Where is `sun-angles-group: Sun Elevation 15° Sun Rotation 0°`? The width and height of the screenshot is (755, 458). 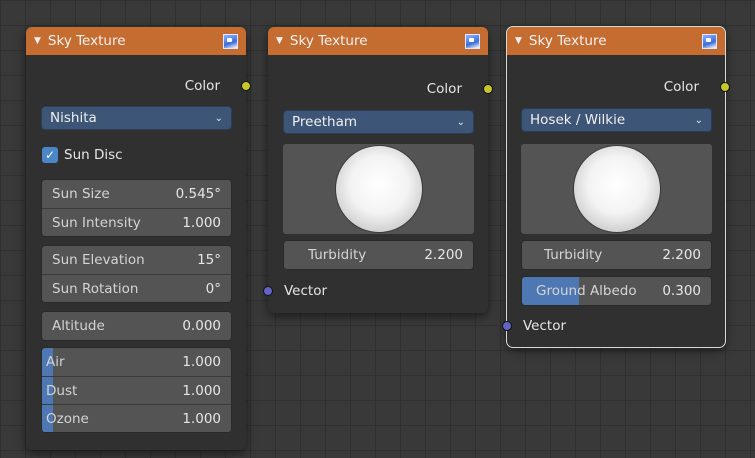 sun-angles-group: Sun Elevation 15° Sun Rotation 0° is located at coordinates (136, 274).